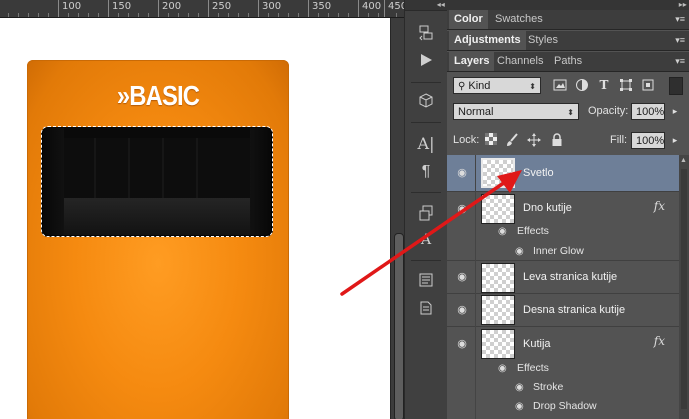 This screenshot has width=689, height=419. What do you see at coordinates (534, 140) in the screenshot?
I see `lock-move-icon` at bounding box center [534, 140].